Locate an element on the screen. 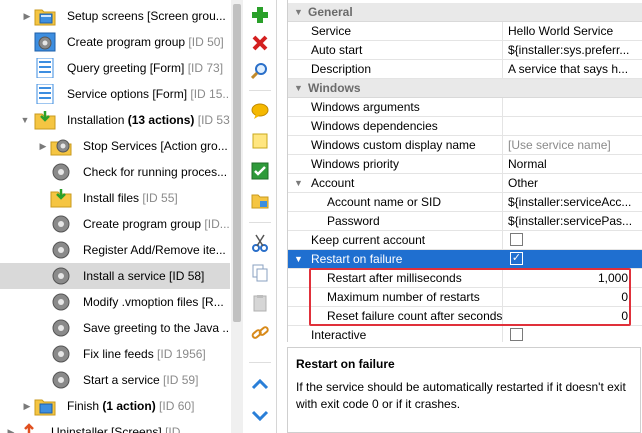 Image resolution: width=642 pixels, height=433 pixels. property-name: Interactive is located at coordinates (339, 335).